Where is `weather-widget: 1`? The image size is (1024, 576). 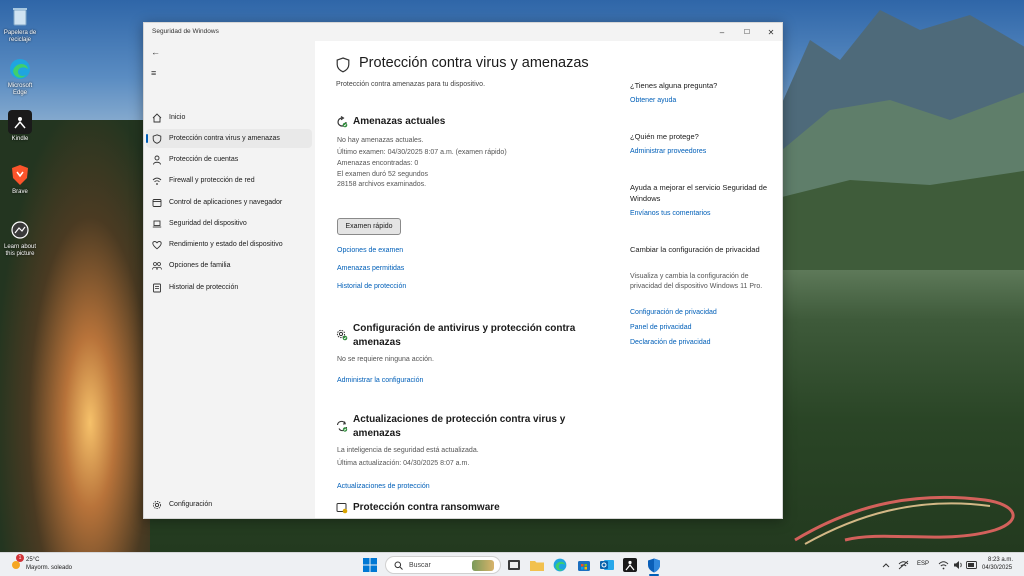 weather-widget: 1 is located at coordinates (16, 563).